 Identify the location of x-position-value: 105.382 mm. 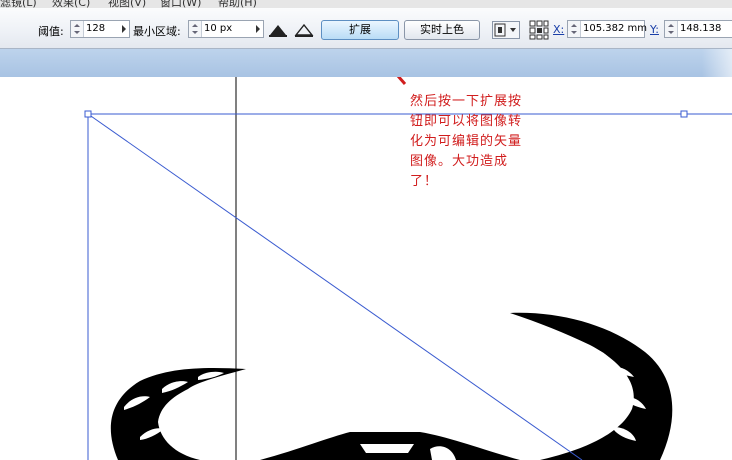
(615, 28).